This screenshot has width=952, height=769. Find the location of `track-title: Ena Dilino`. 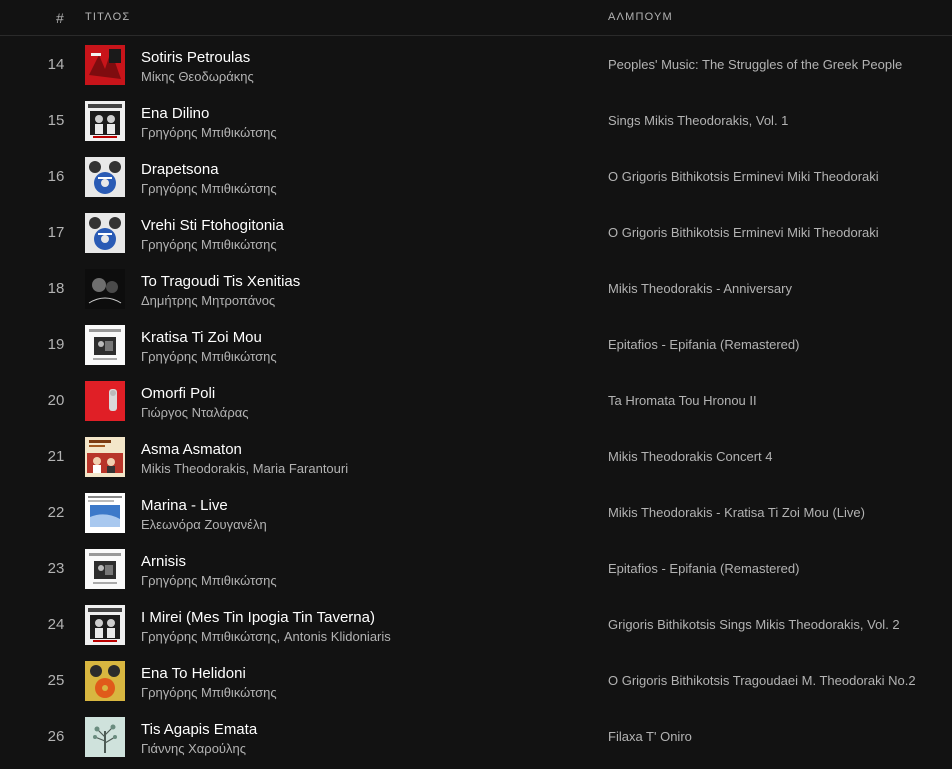

track-title: Ena Dilino is located at coordinates (175, 113).